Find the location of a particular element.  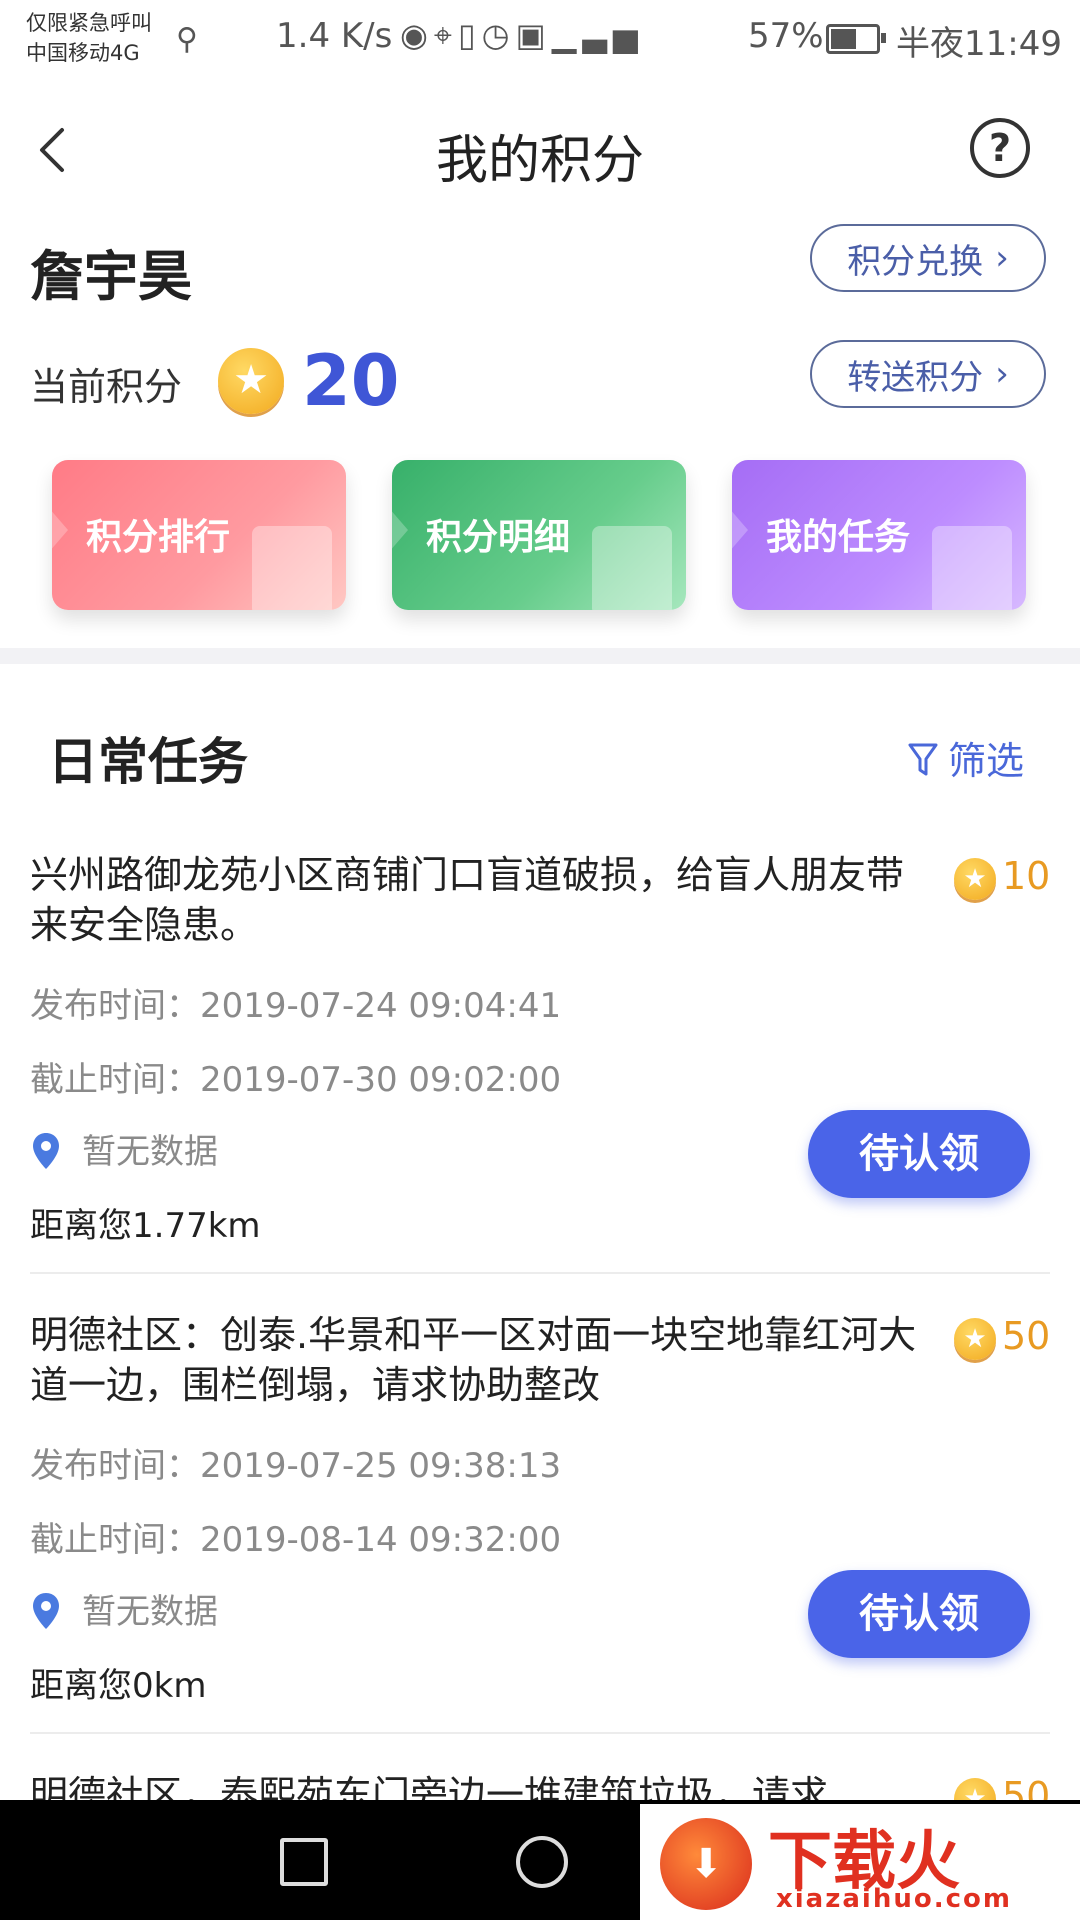

card-label: 我的任务 is located at coordinates (838, 537).